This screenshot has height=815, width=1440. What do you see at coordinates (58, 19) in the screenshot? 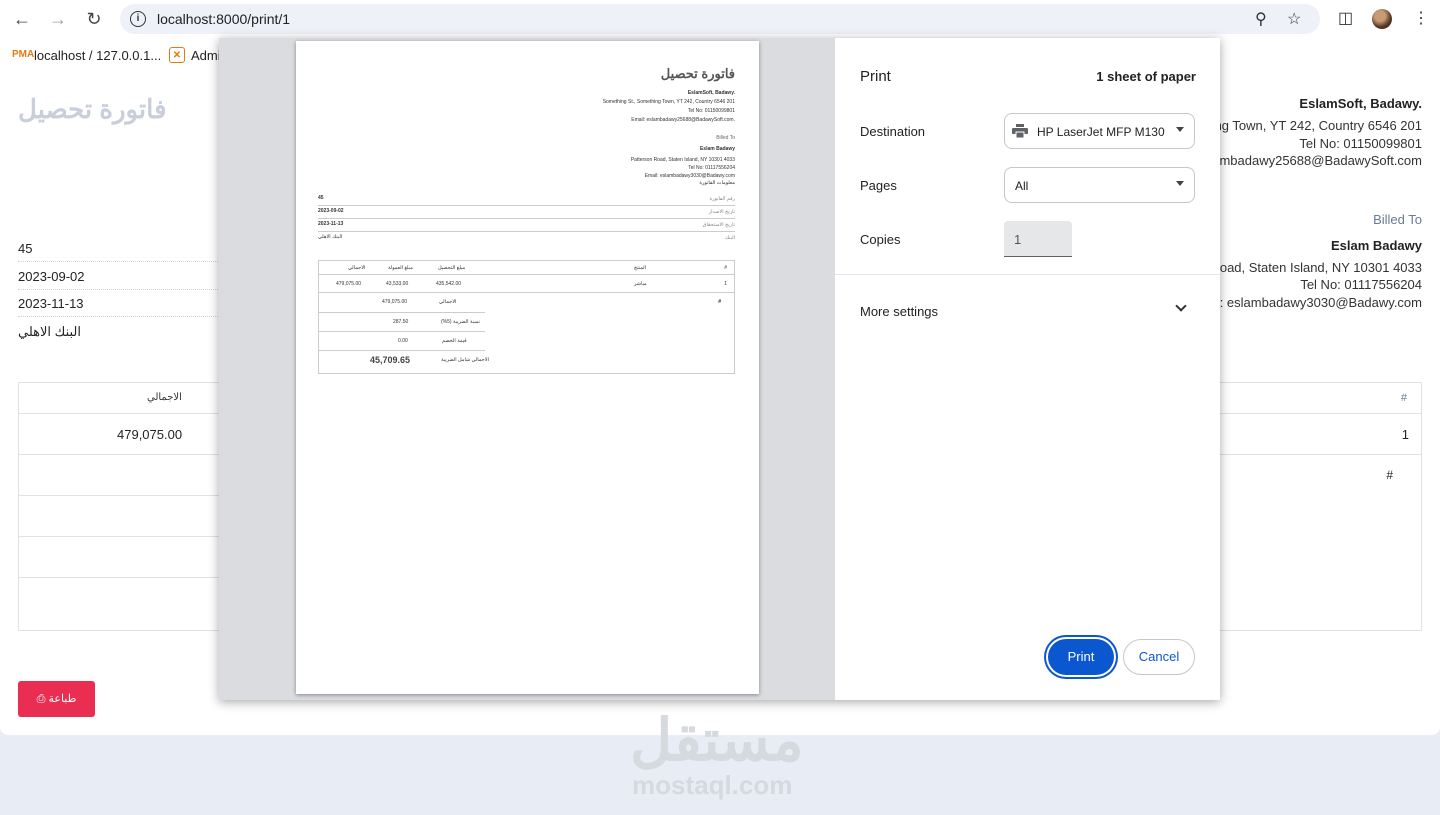
I see `forward-arrow-icon: →` at bounding box center [58, 19].